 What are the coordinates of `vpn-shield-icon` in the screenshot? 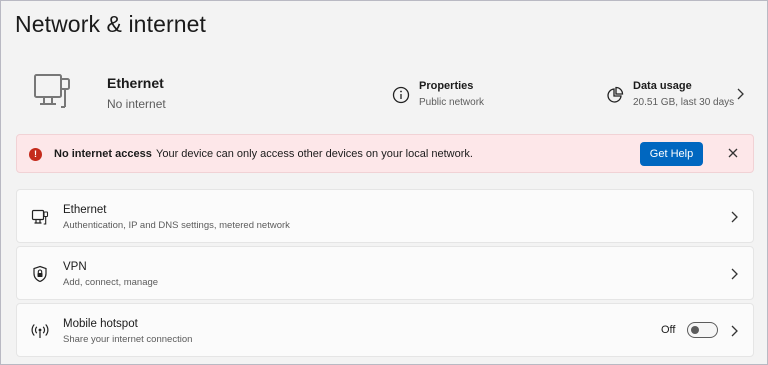 It's located at (40, 274).